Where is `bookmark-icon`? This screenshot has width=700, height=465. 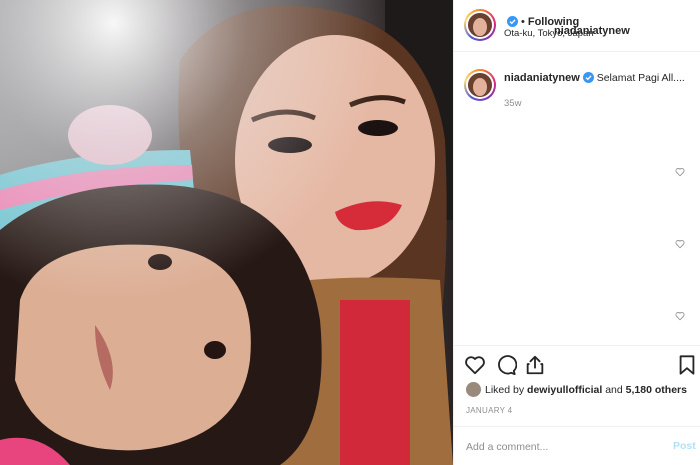 bookmark-icon is located at coordinates (687, 365).